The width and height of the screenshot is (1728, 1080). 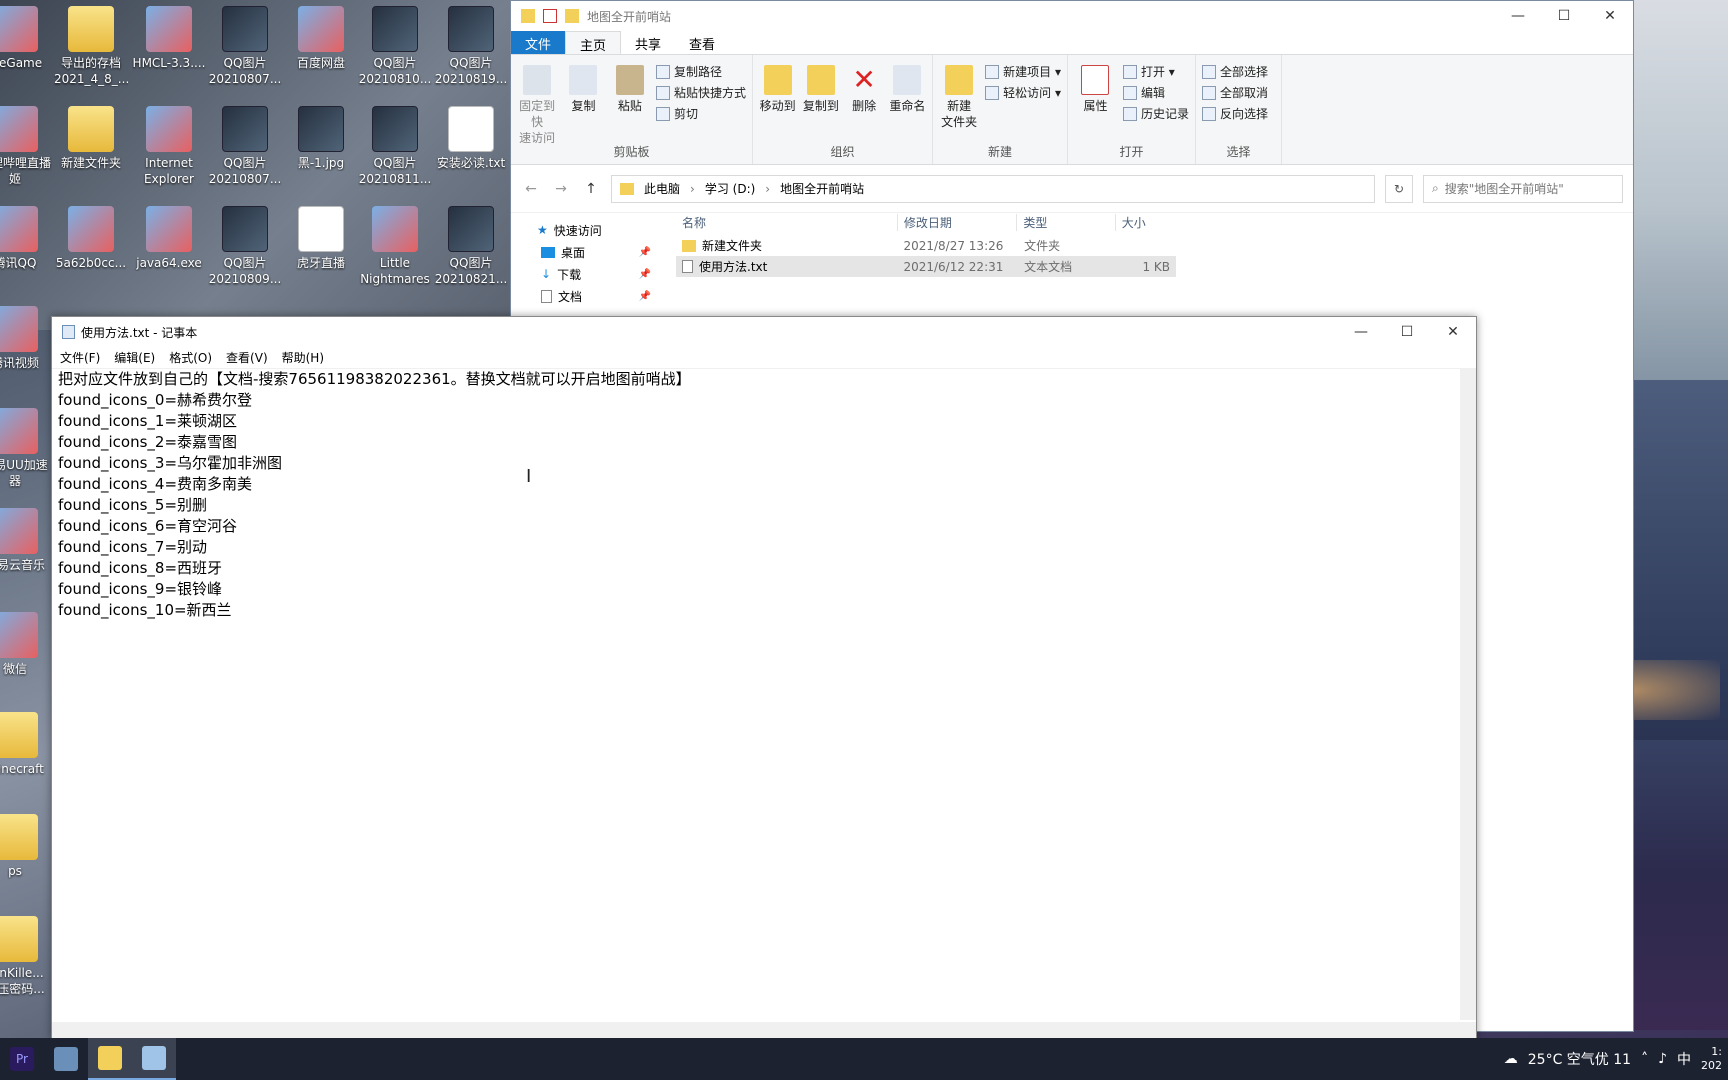 I want to click on breadcrumb-drive: 学习 (D:), so click(x=730, y=188).